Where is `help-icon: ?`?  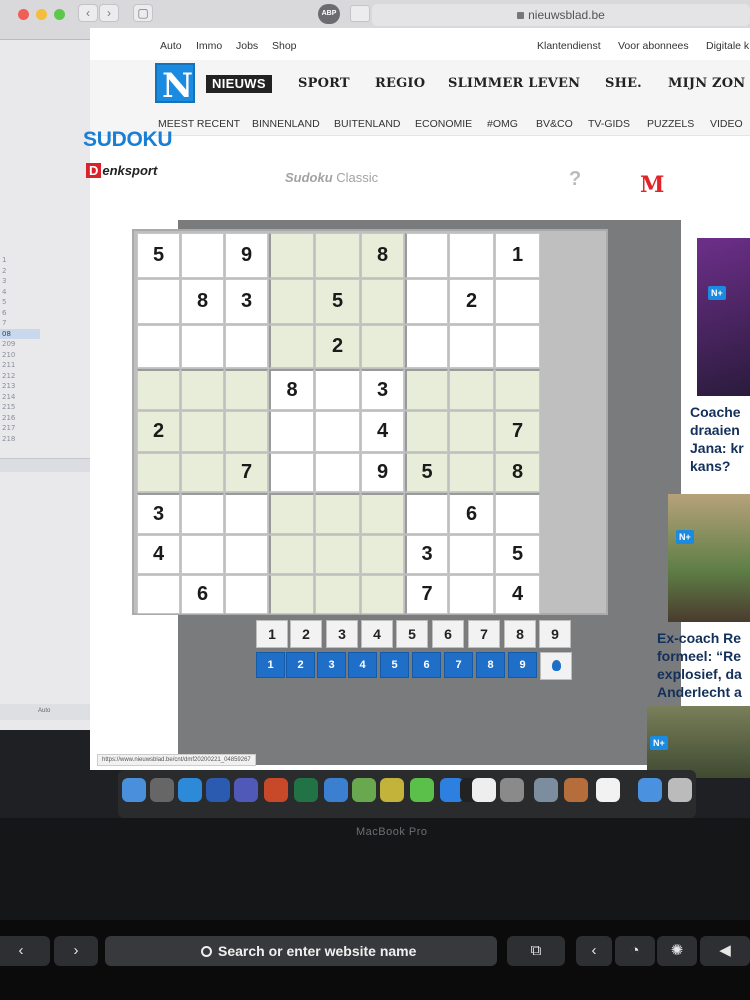 help-icon: ? is located at coordinates (575, 179).